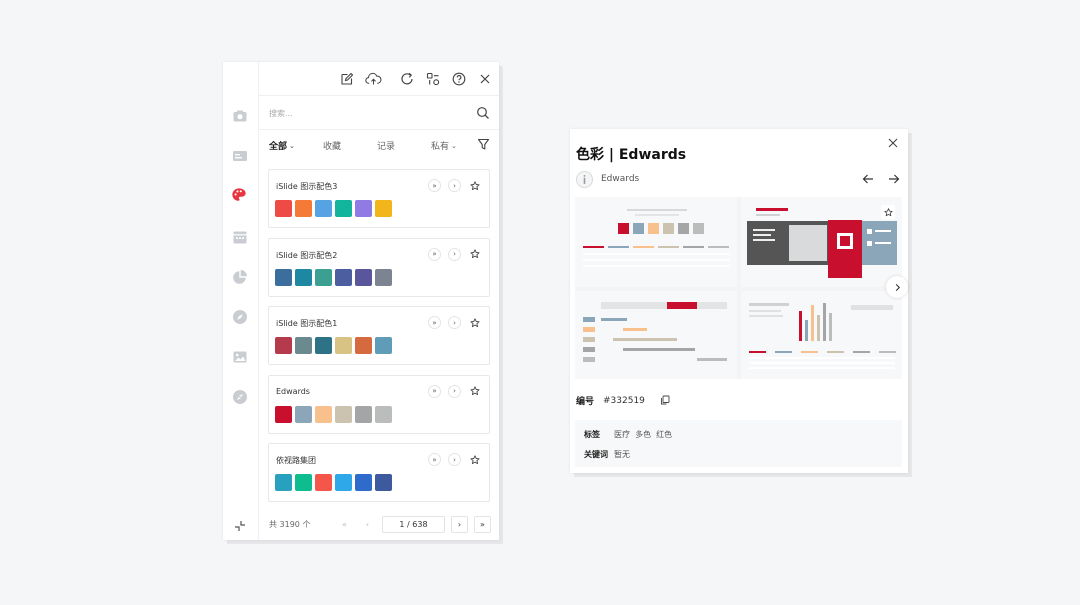  What do you see at coordinates (386, 145) in the screenshot?
I see `tab-history: 记录` at bounding box center [386, 145].